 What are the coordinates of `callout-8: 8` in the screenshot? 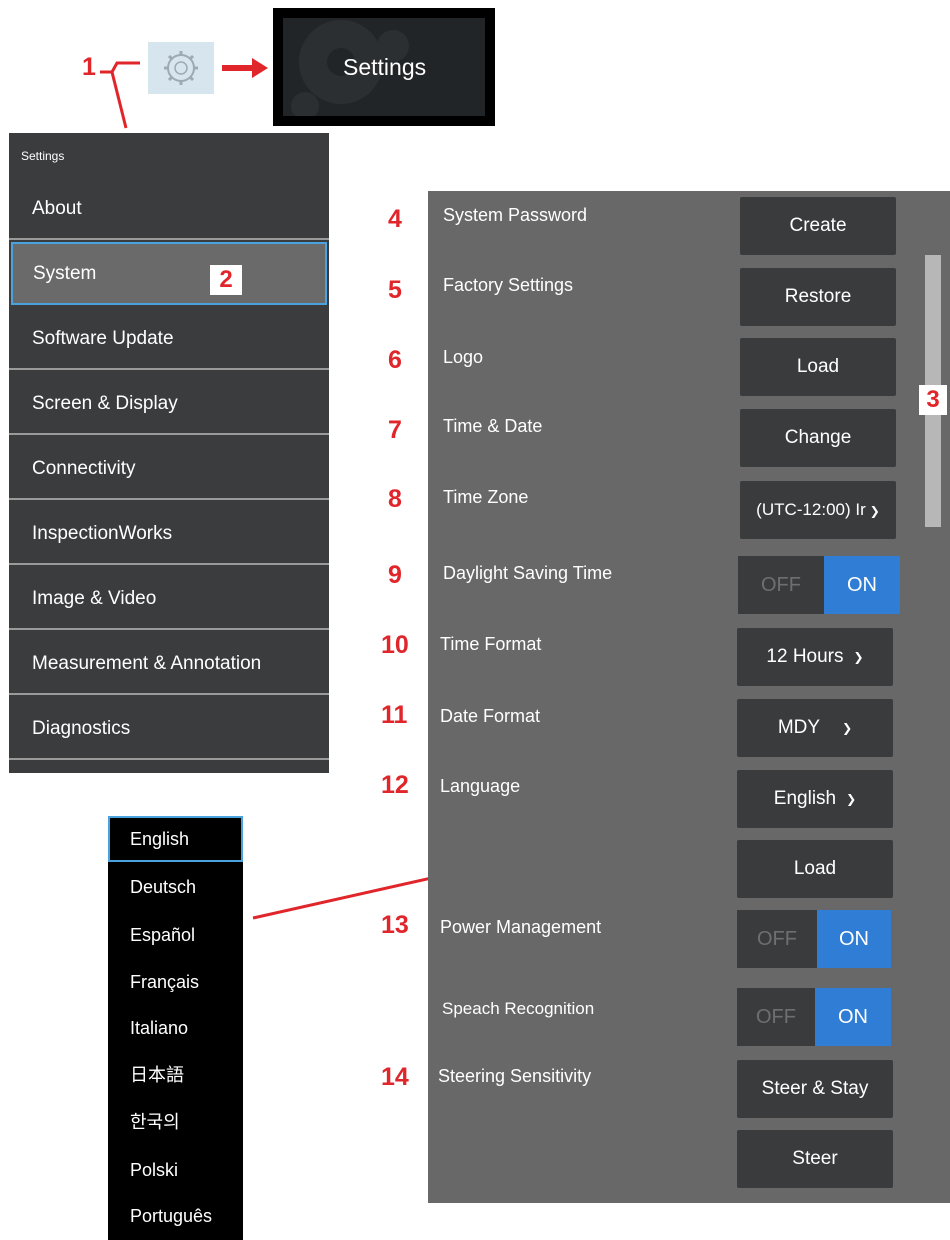 It's located at (395, 499).